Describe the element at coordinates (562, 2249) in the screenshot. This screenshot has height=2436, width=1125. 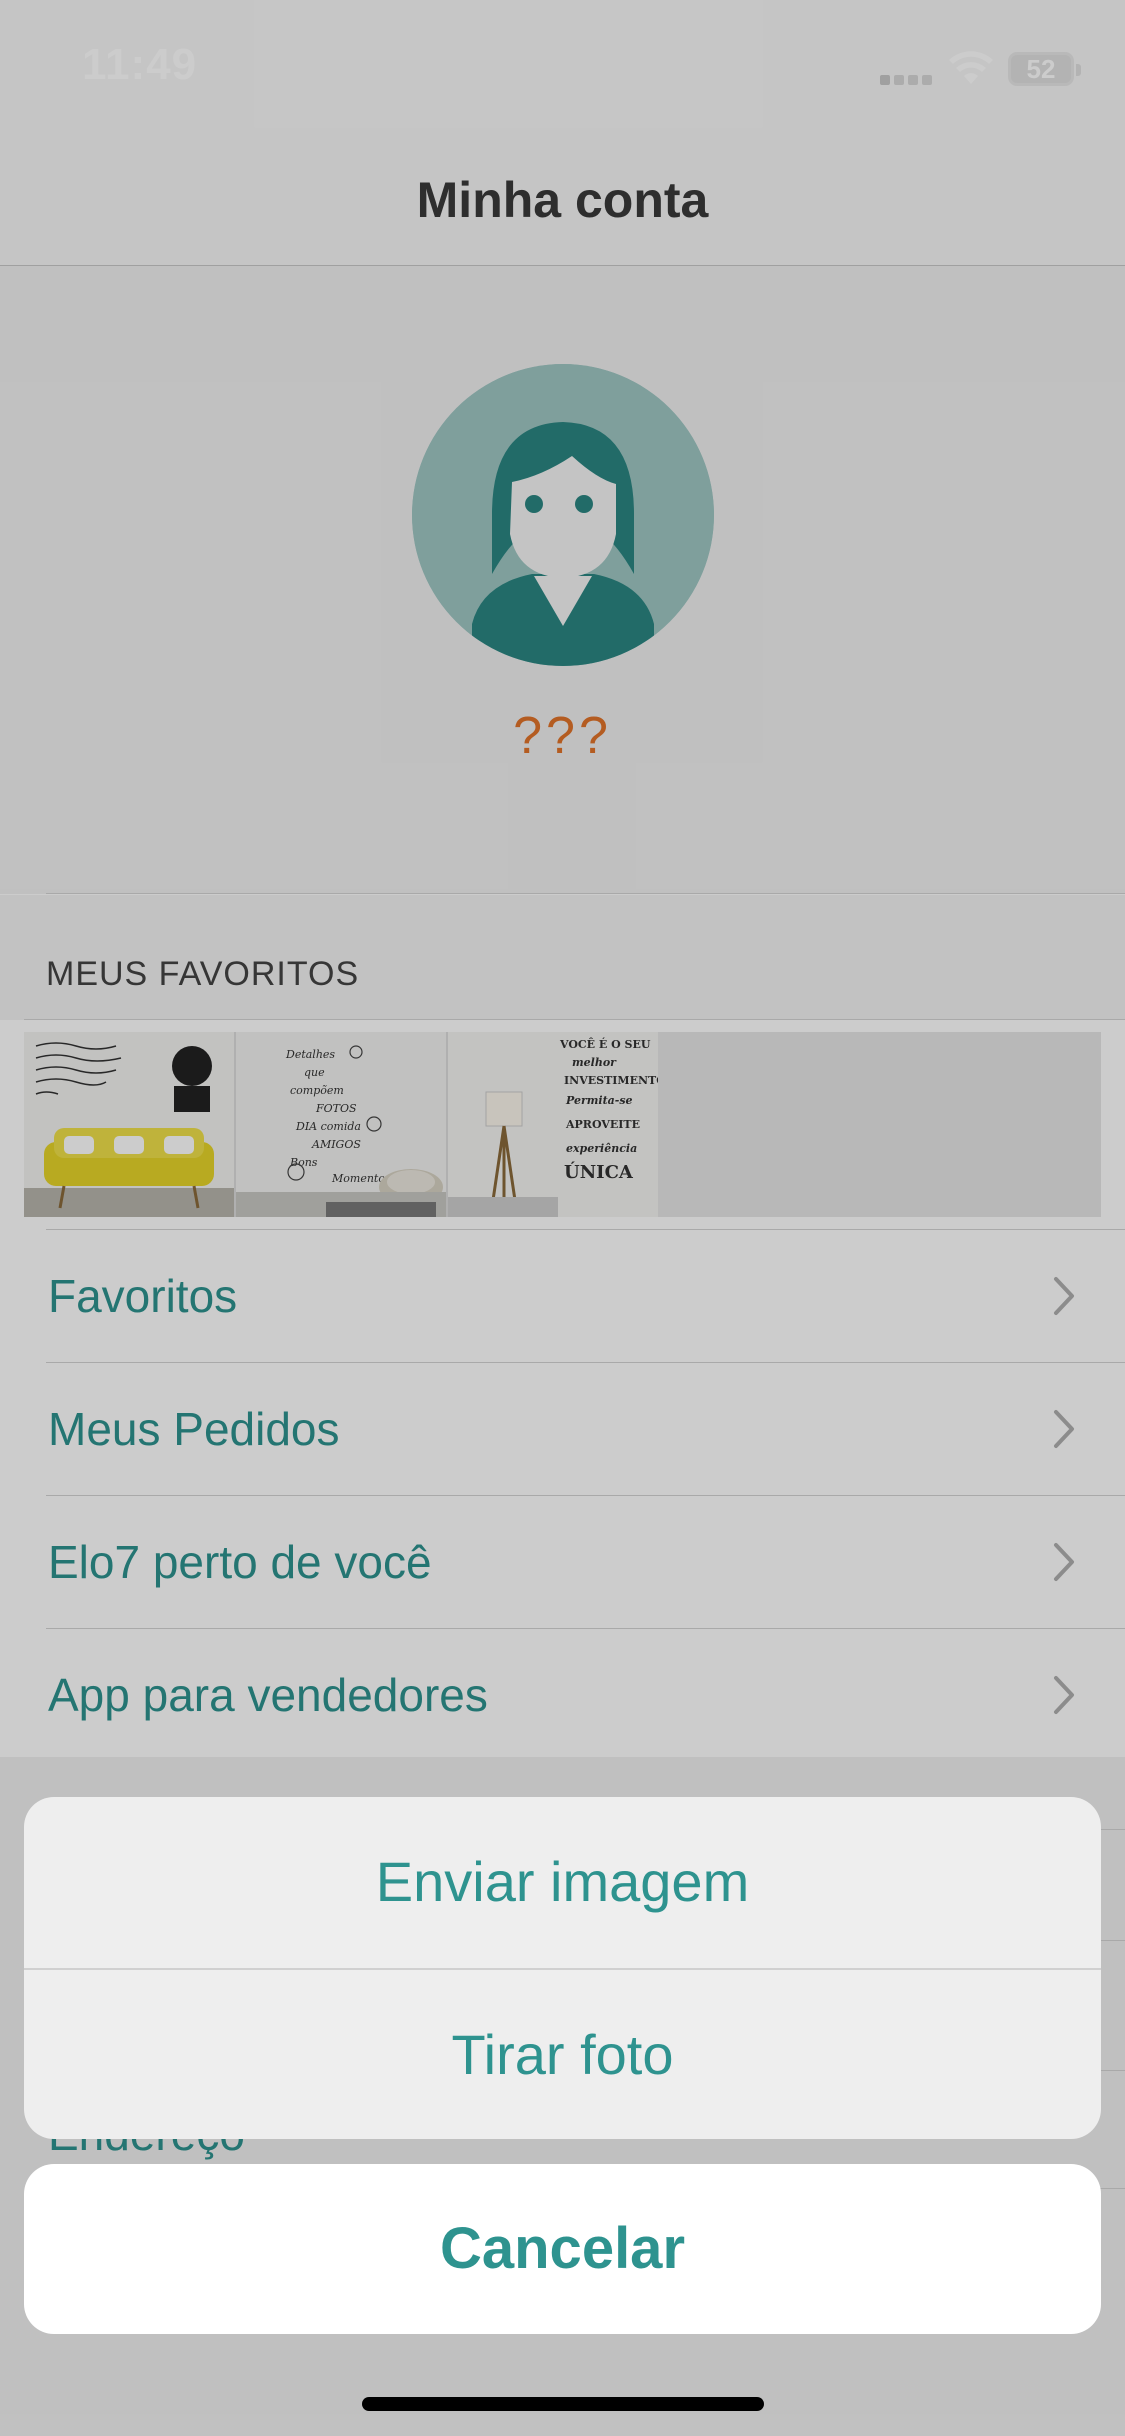
I see `cancel-button: Cancelar` at that location.